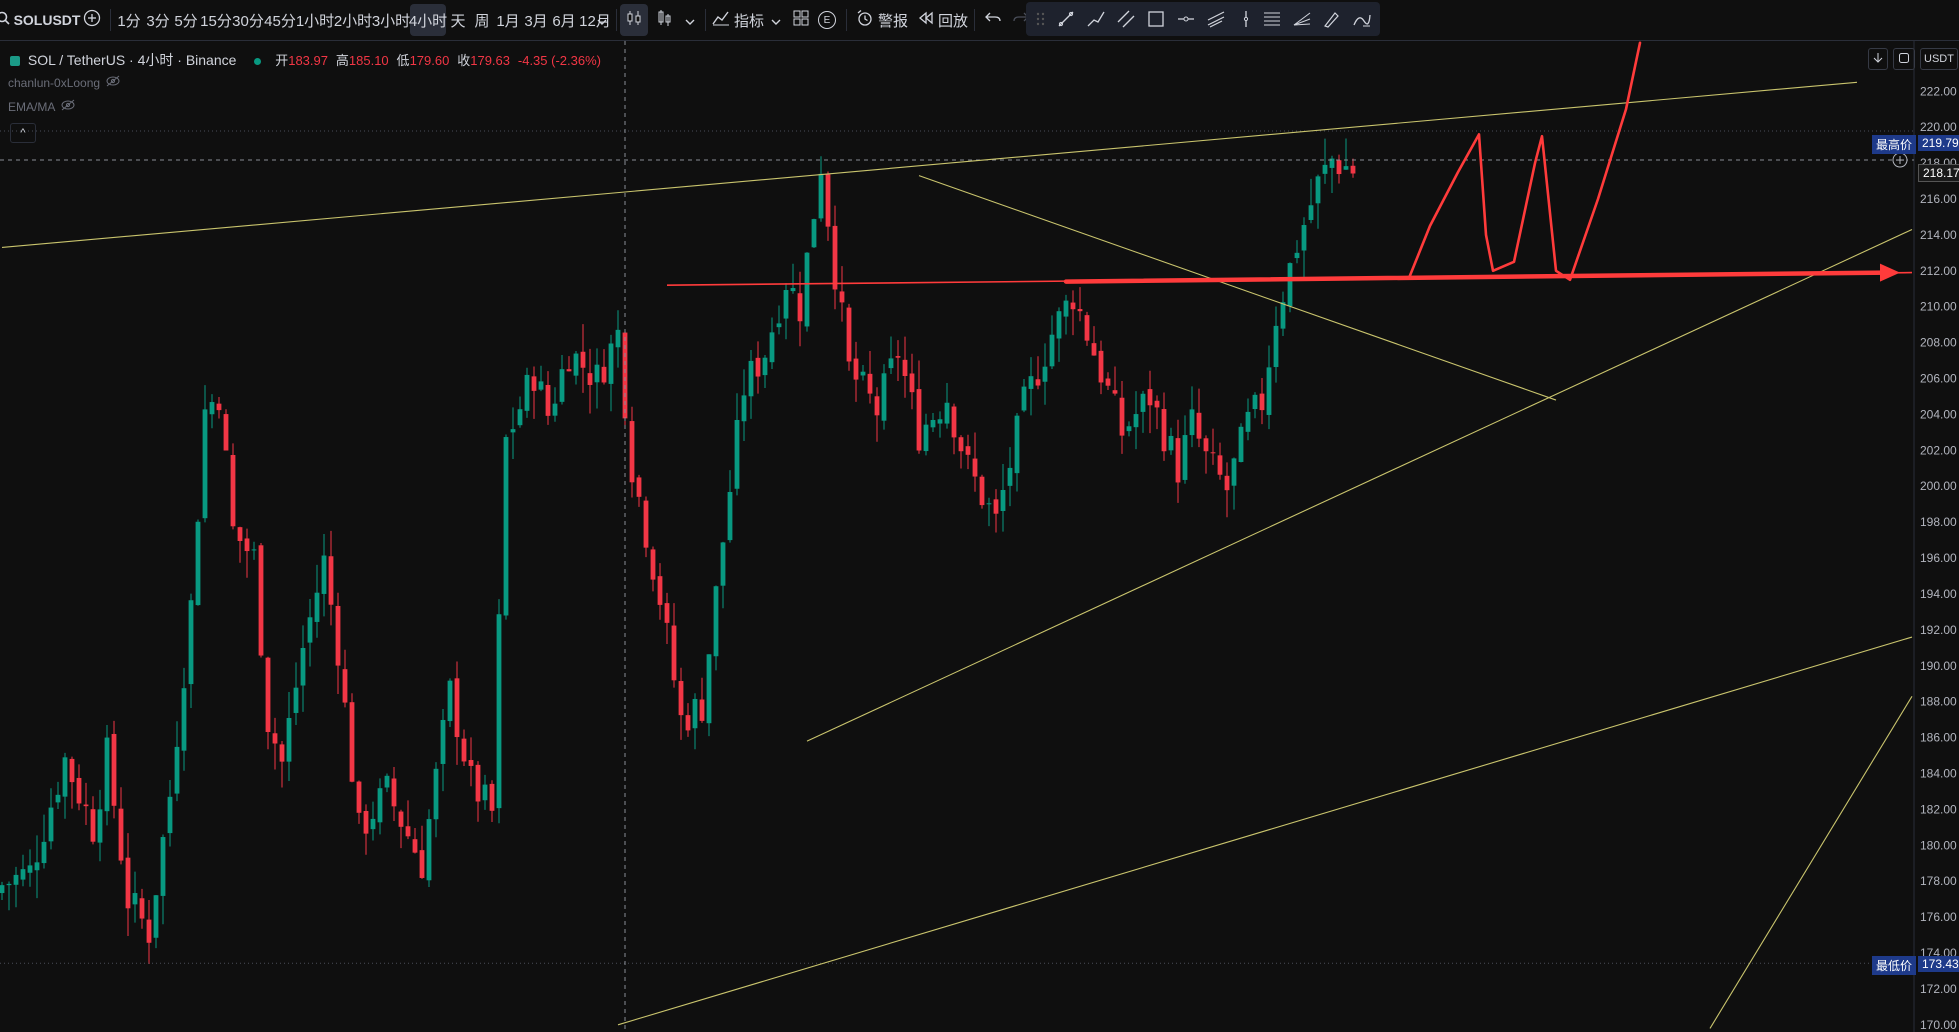  What do you see at coordinates (158, 20) in the screenshot?
I see `interval-1: 3分` at bounding box center [158, 20].